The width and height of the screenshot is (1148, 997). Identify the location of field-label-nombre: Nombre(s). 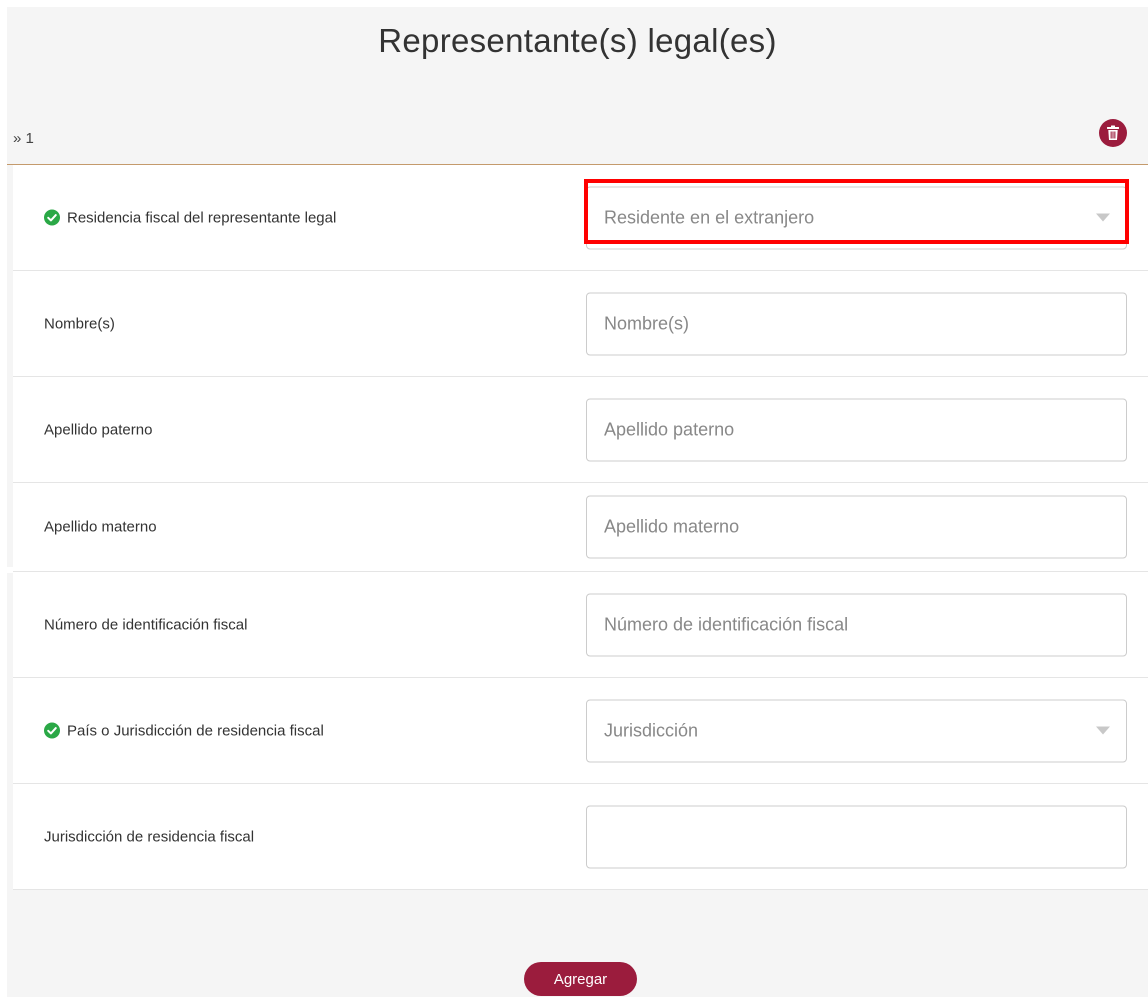
(79, 323).